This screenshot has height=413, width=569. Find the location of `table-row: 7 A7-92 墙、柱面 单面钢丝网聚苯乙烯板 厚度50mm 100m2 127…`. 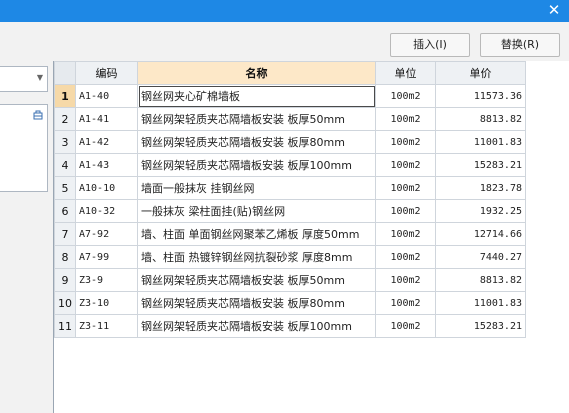

table-row: 7 A7-92 墙、柱面 单面钢丝网聚苯乙烯板 厚度50mm 100m2 127… is located at coordinates (290, 234).